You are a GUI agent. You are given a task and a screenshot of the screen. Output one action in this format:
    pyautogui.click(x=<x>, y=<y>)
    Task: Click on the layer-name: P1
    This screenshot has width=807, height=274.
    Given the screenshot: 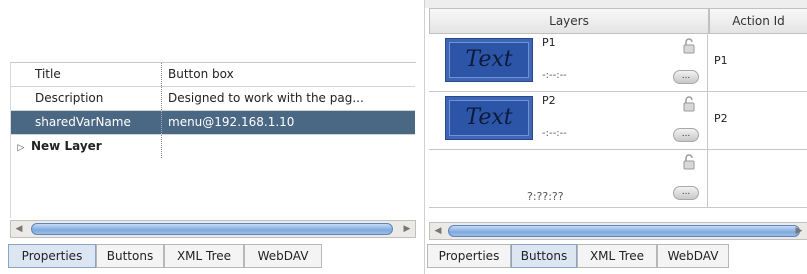 What is the action you would take?
    pyautogui.click(x=549, y=42)
    